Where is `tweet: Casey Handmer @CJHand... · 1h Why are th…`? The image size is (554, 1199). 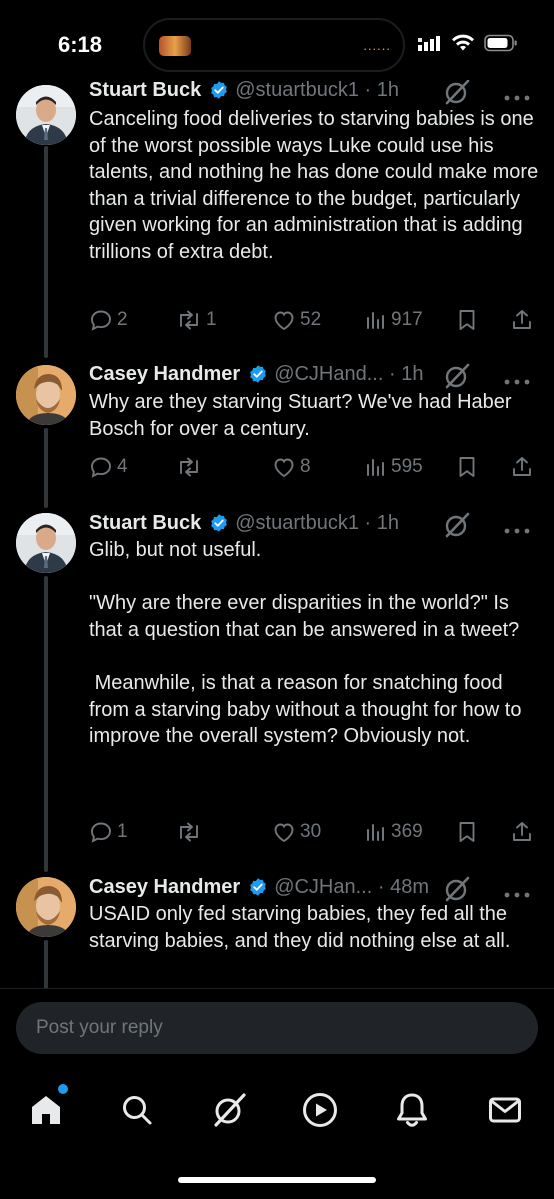 tweet: Casey Handmer @CJHand... · 1h Why are th… is located at coordinates (277, 436).